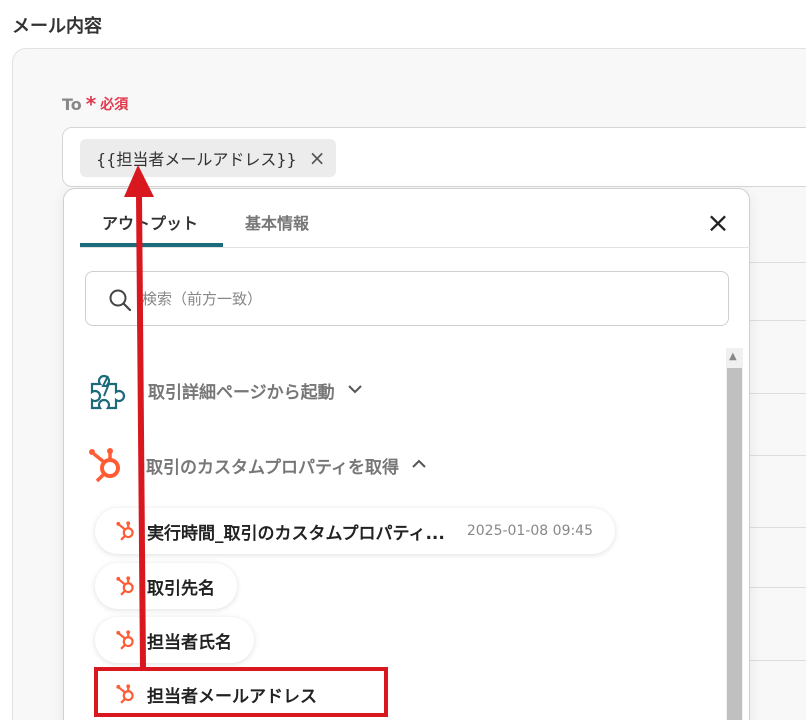  I want to click on puzzle-icon, so click(108, 392).